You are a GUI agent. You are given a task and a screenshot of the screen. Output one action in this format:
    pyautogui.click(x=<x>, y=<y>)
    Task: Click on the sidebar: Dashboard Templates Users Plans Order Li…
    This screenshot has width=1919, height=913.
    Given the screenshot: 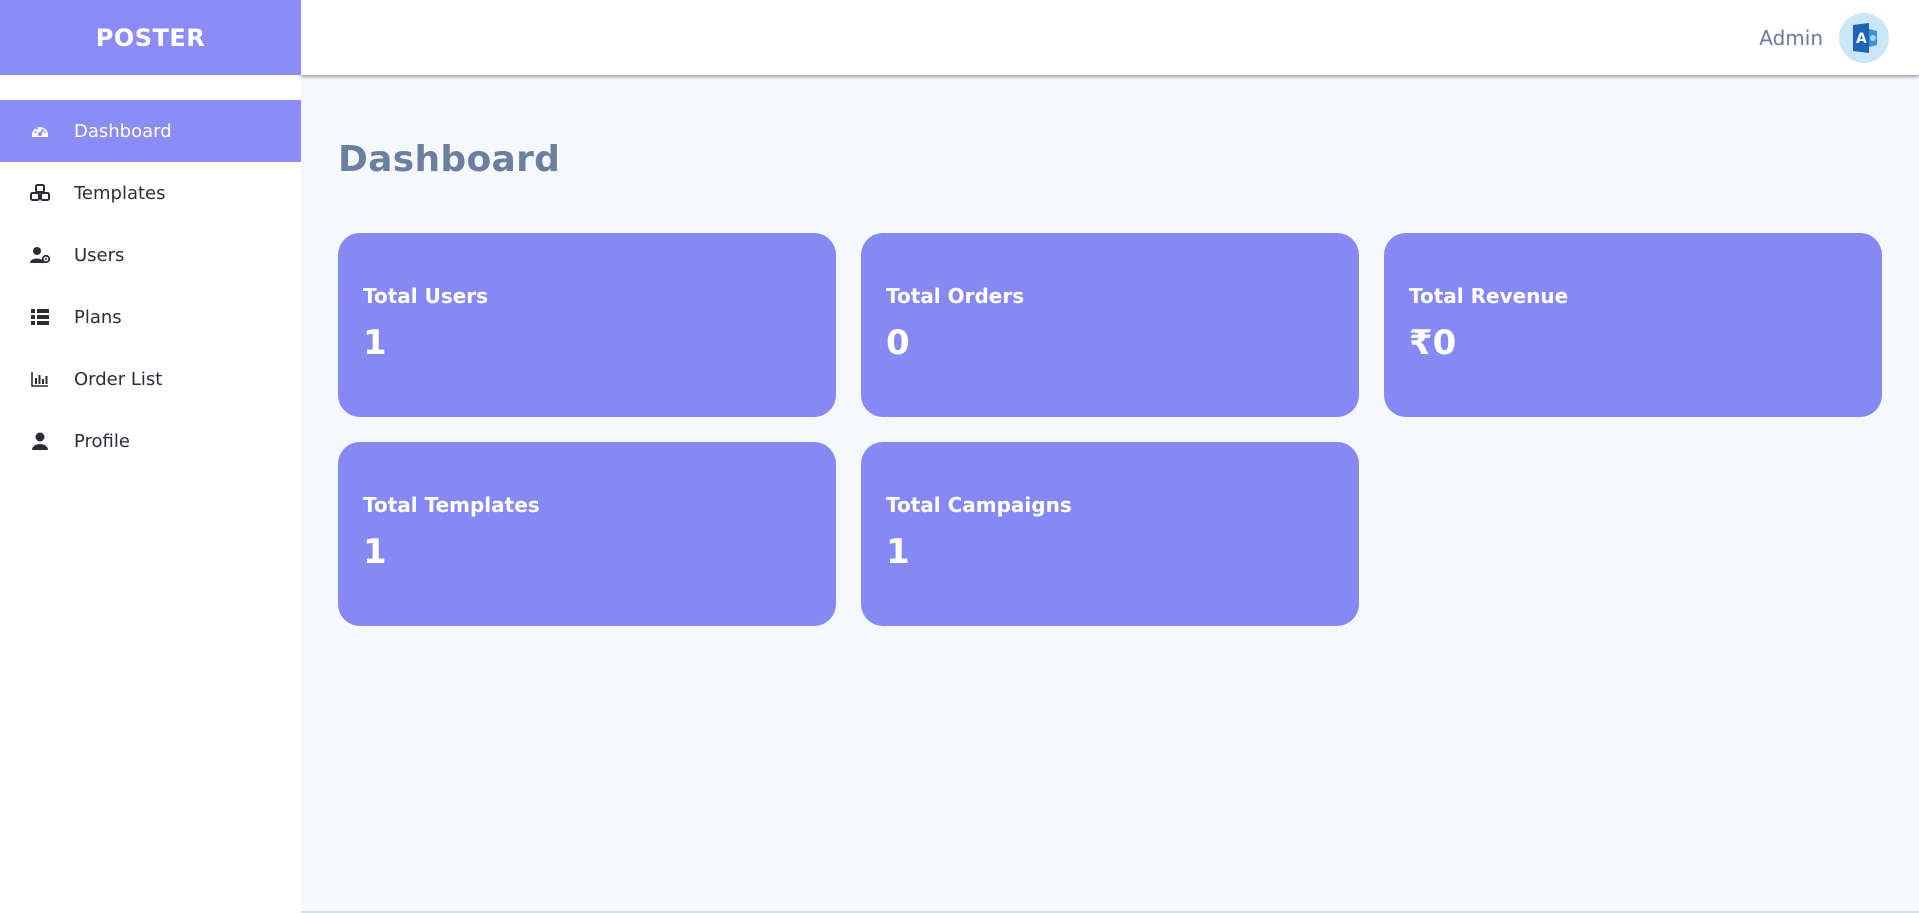 What is the action you would take?
    pyautogui.click(x=150, y=494)
    